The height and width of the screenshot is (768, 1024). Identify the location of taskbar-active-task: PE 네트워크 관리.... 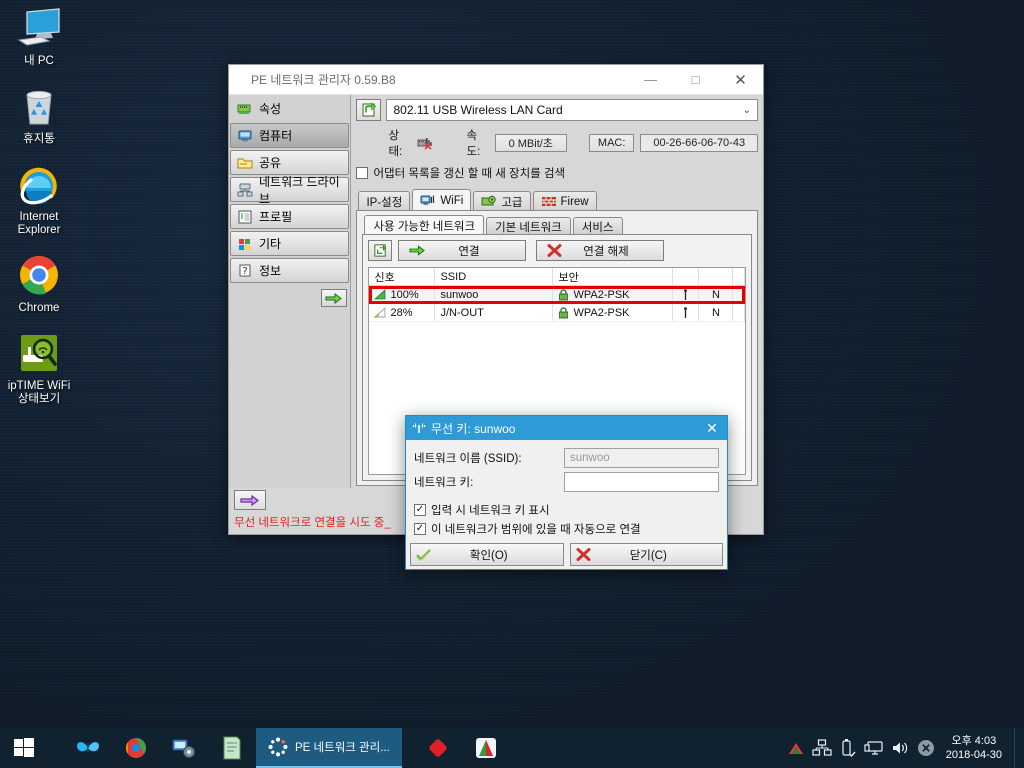
(329, 748).